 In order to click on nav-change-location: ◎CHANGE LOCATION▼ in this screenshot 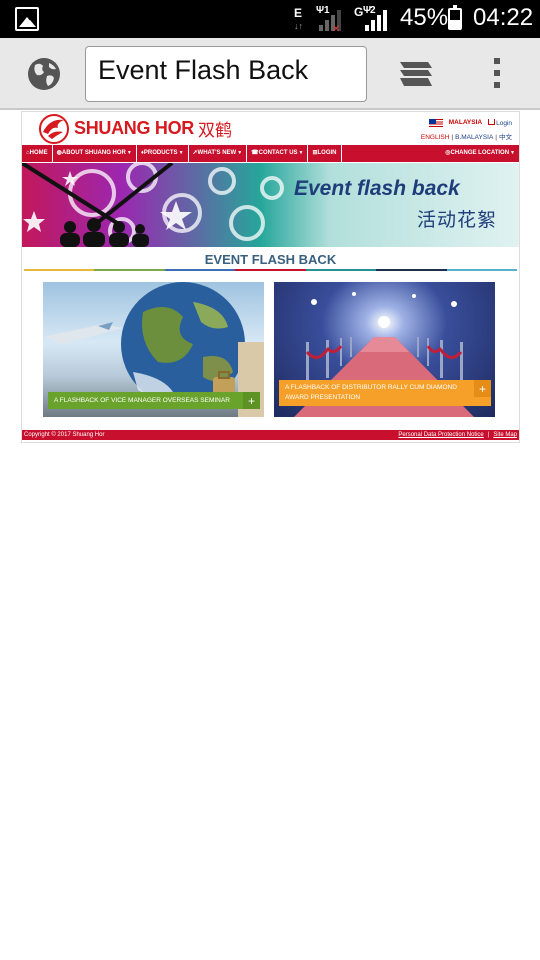, I will do `click(480, 153)`.